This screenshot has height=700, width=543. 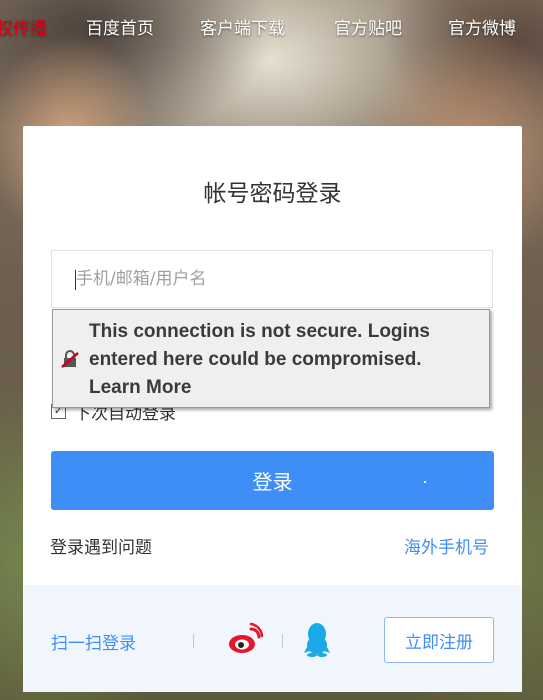 What do you see at coordinates (482, 26) in the screenshot?
I see `nav-item-official-weibo: 官方微博` at bounding box center [482, 26].